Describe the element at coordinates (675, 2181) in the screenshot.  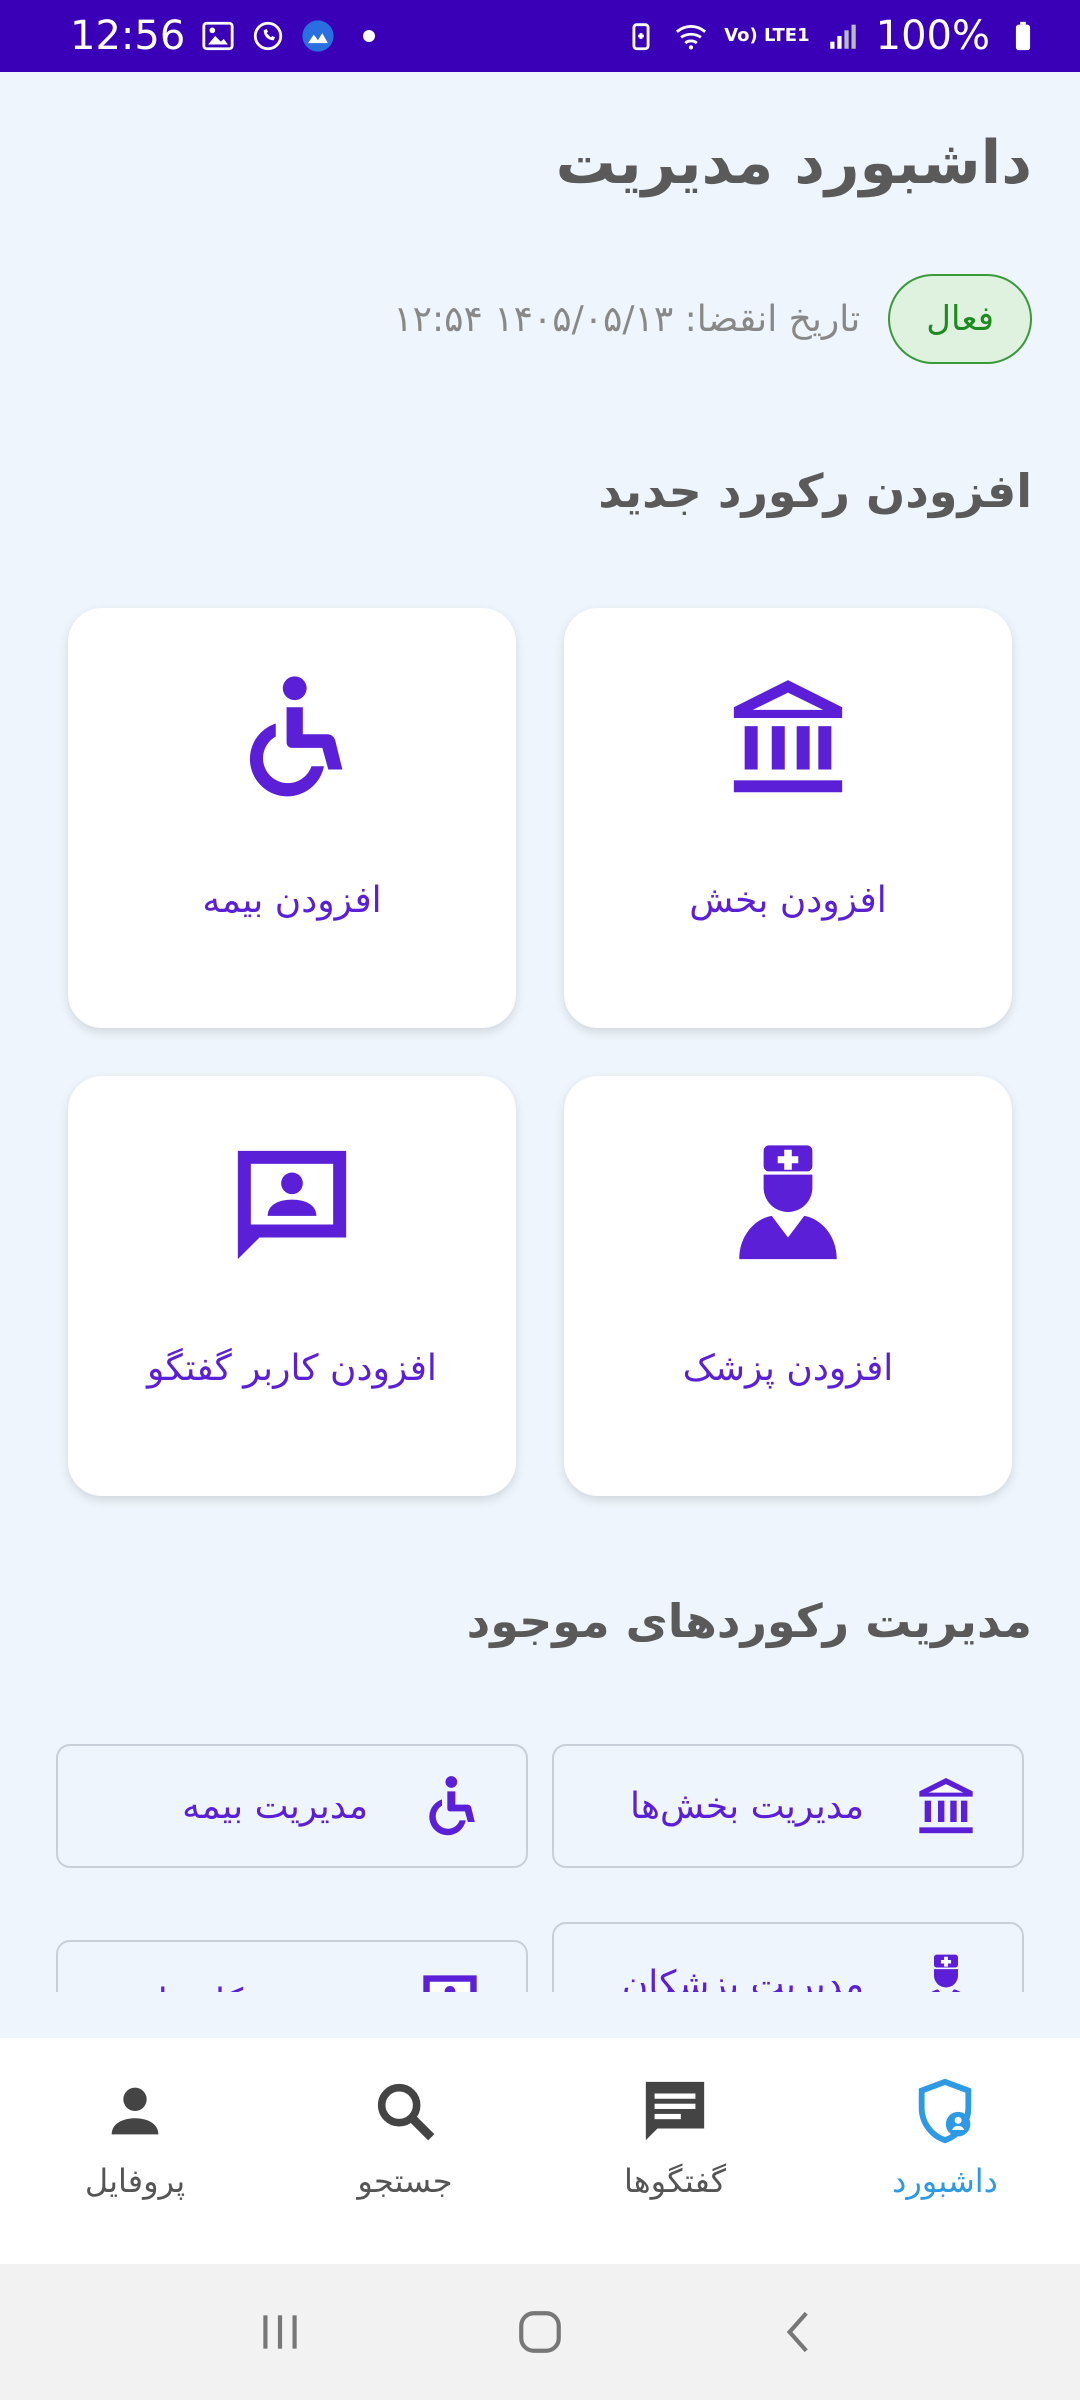
I see `nav-label-chats: گفتگوها` at that location.